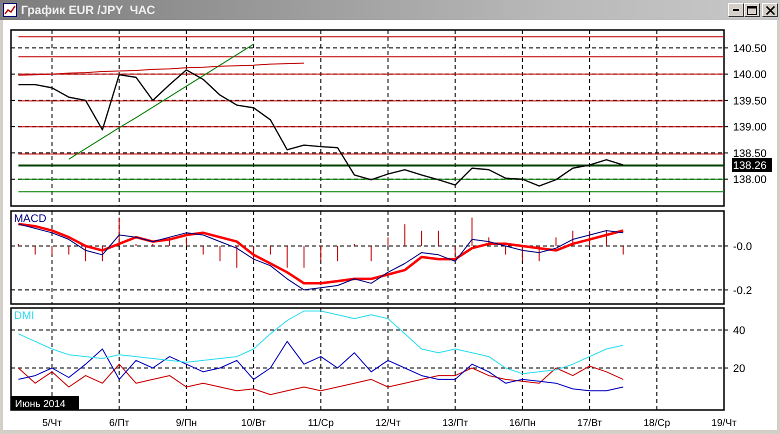 This screenshot has width=780, height=434. What do you see at coordinates (30, 219) in the screenshot?
I see `chart-title: MACD` at bounding box center [30, 219].